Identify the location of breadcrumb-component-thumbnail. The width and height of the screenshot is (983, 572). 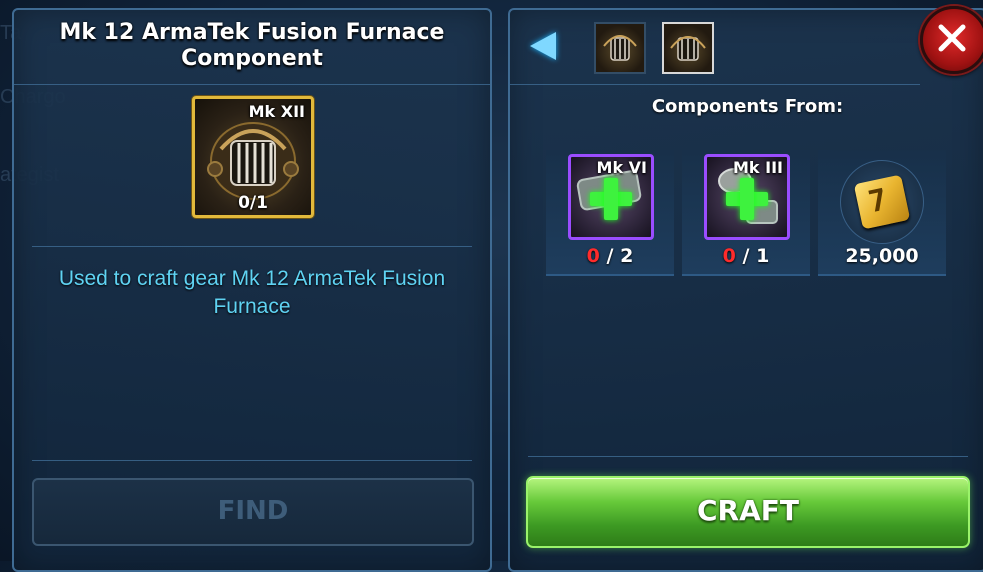
(688, 48).